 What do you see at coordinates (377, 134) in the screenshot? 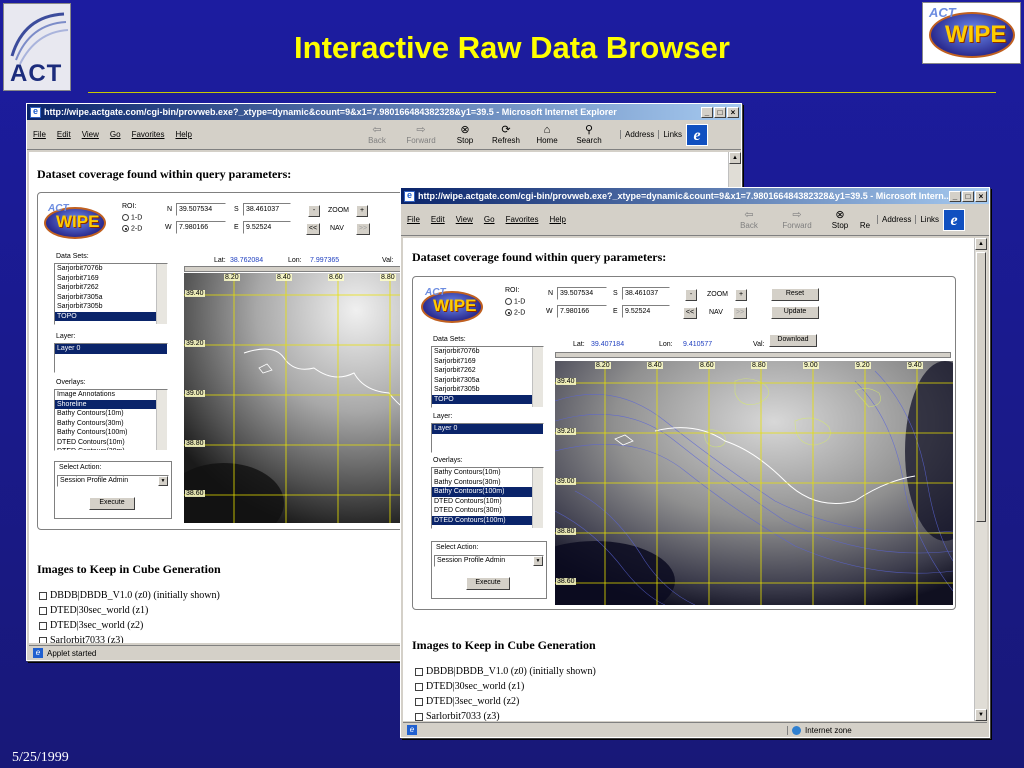
I see `back-button: ⇦ Back` at bounding box center [377, 134].